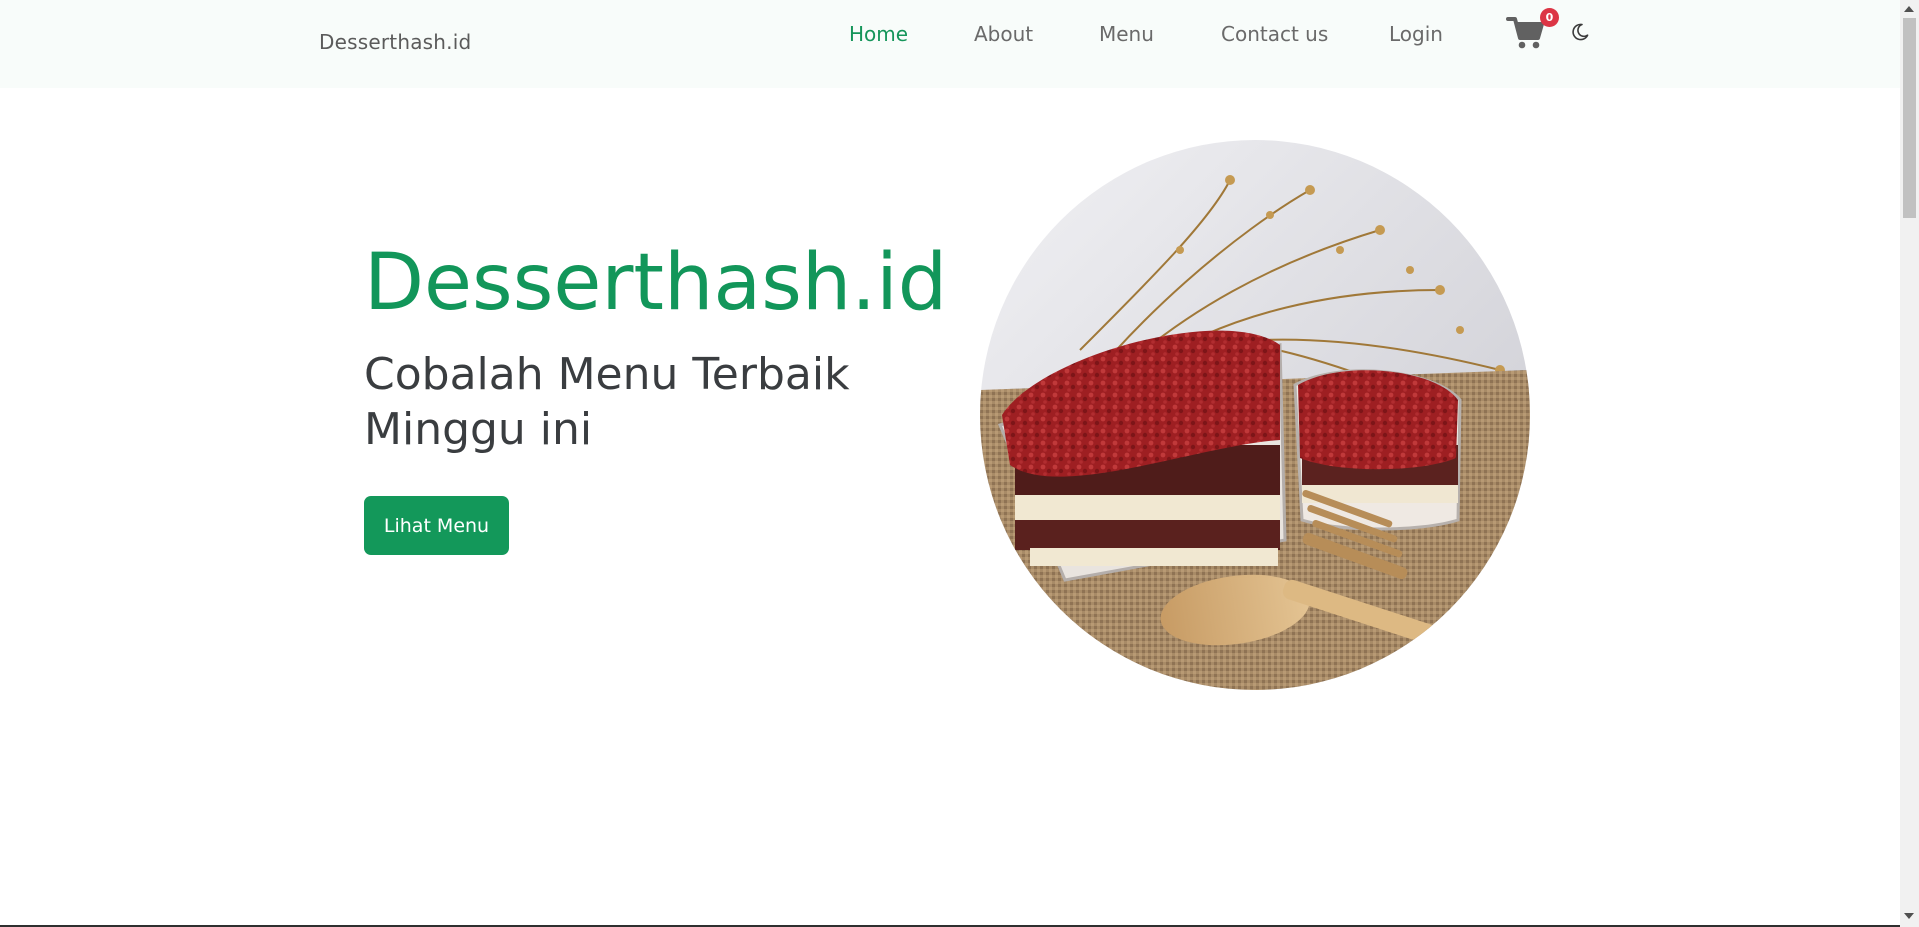 The height and width of the screenshot is (927, 1919). Describe the element at coordinates (607, 402) in the screenshot. I see `hero-subtitle: Cobalah Menu Terbaik Minggu ini` at that location.